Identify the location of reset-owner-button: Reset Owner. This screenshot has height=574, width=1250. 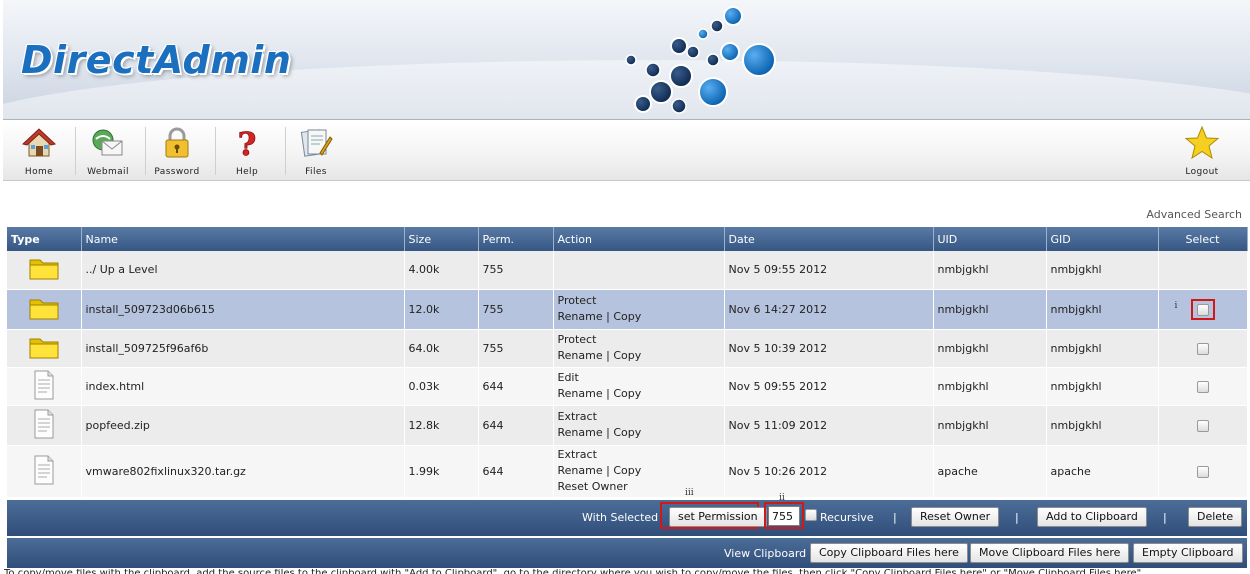
(955, 517).